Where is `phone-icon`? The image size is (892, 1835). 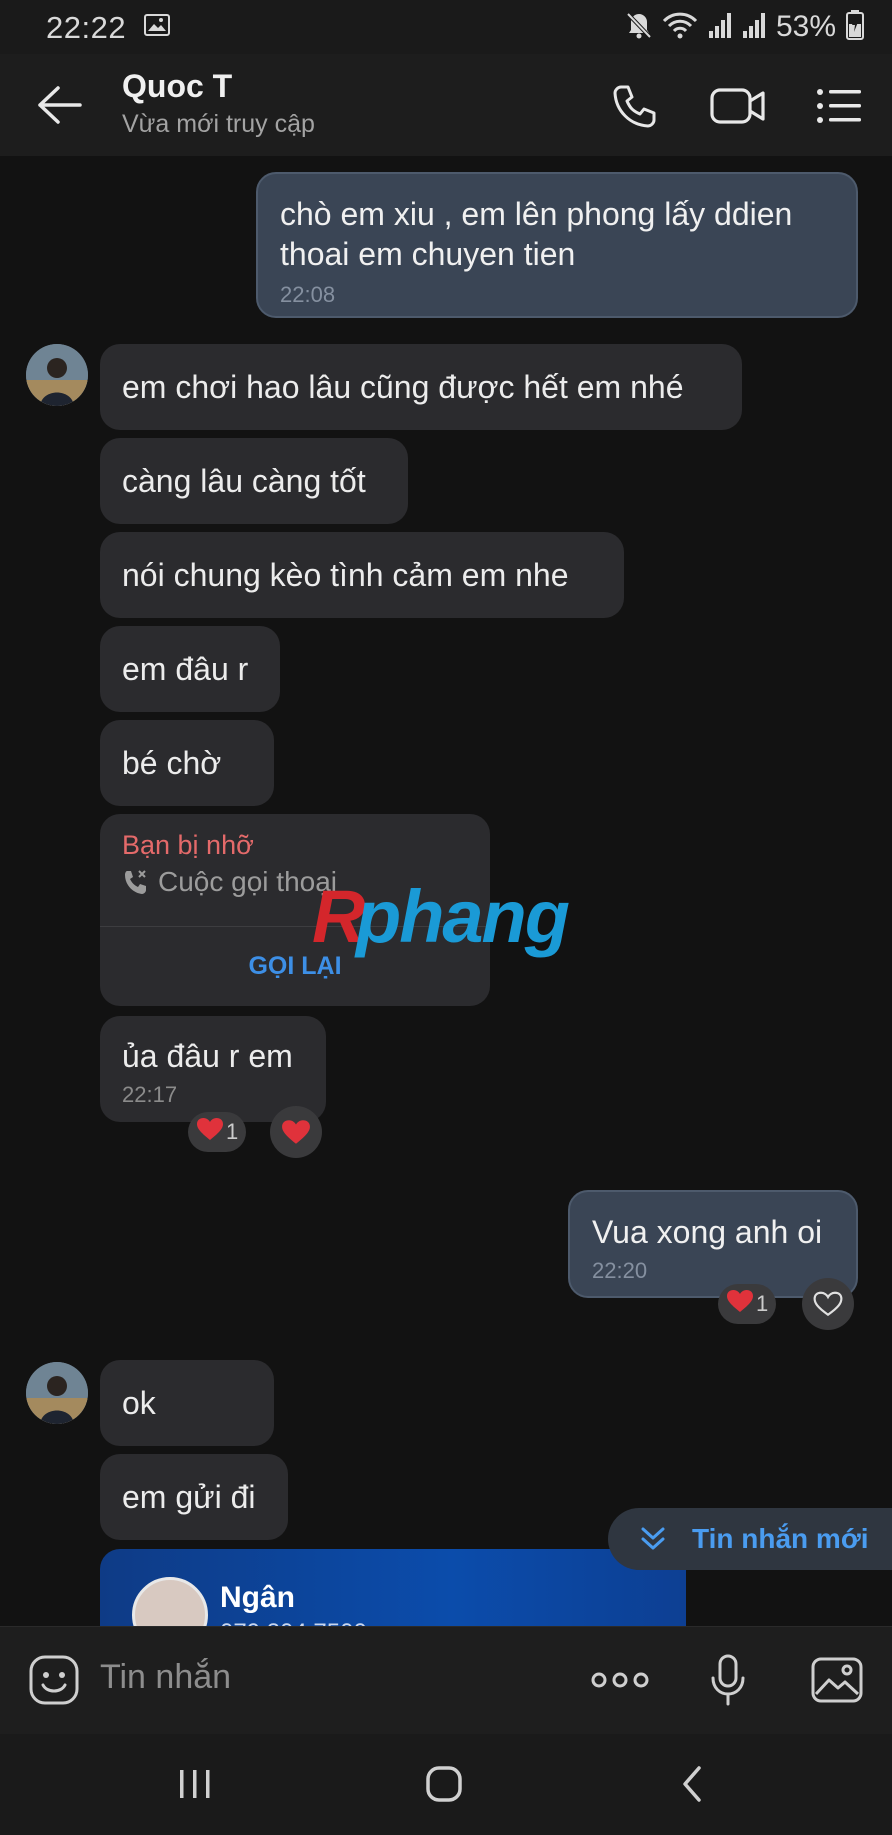 phone-icon is located at coordinates (634, 106).